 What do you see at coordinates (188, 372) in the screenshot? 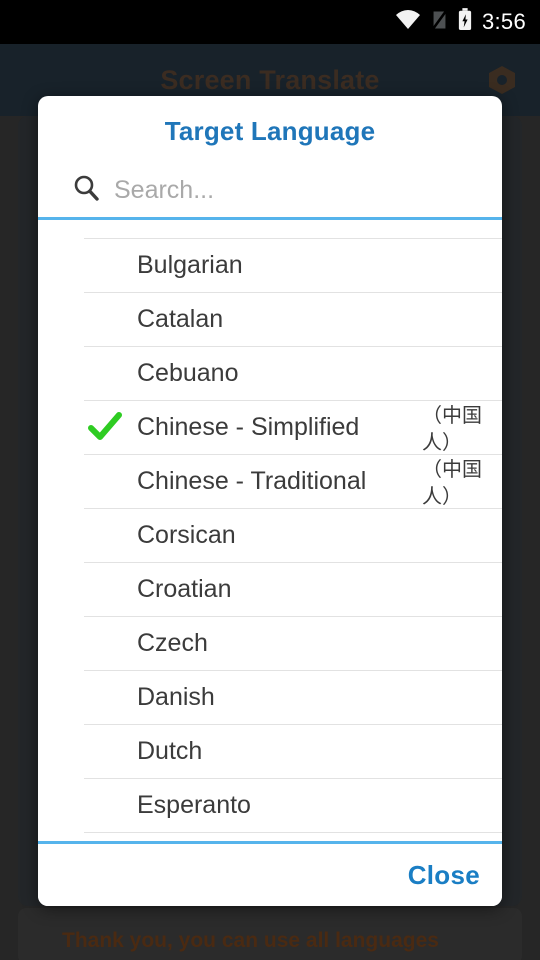
I see `list-item-label: Cebuano` at bounding box center [188, 372].